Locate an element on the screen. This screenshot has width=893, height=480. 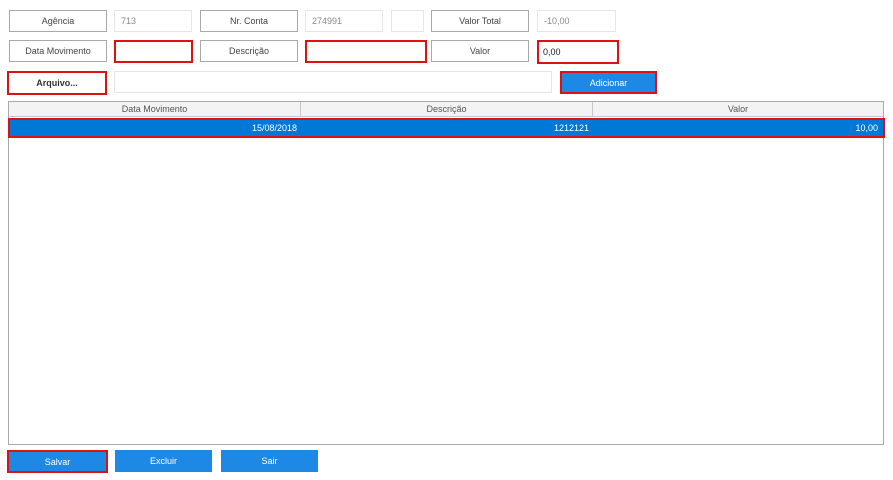
adicionar-button: Adicionar is located at coordinates (608, 82).